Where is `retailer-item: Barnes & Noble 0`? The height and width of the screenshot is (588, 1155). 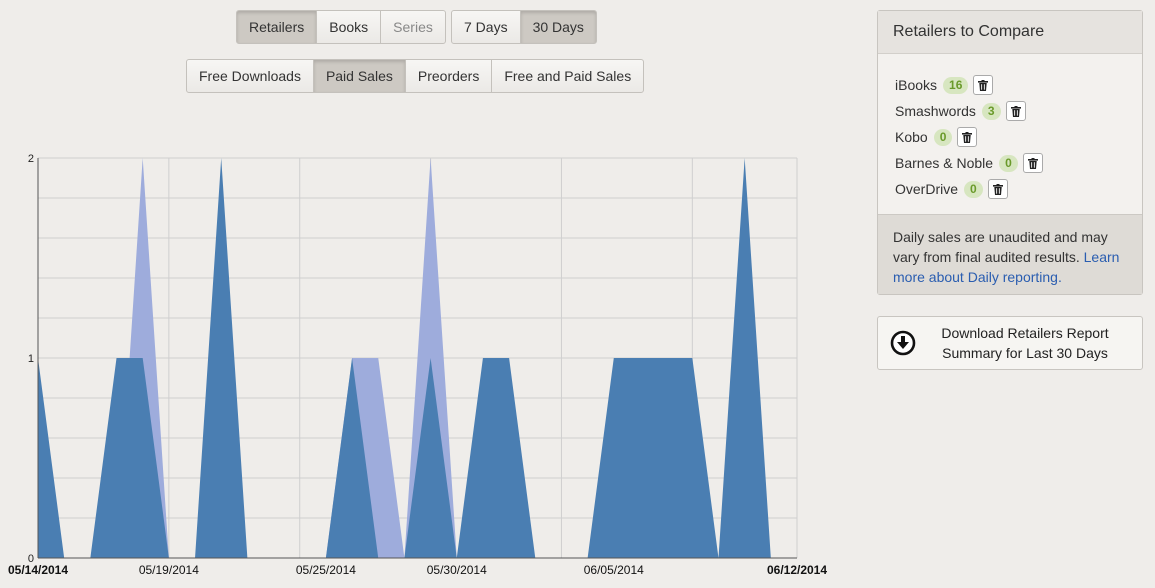
retailer-item: Barnes & Noble 0 is located at coordinates (1018, 163).